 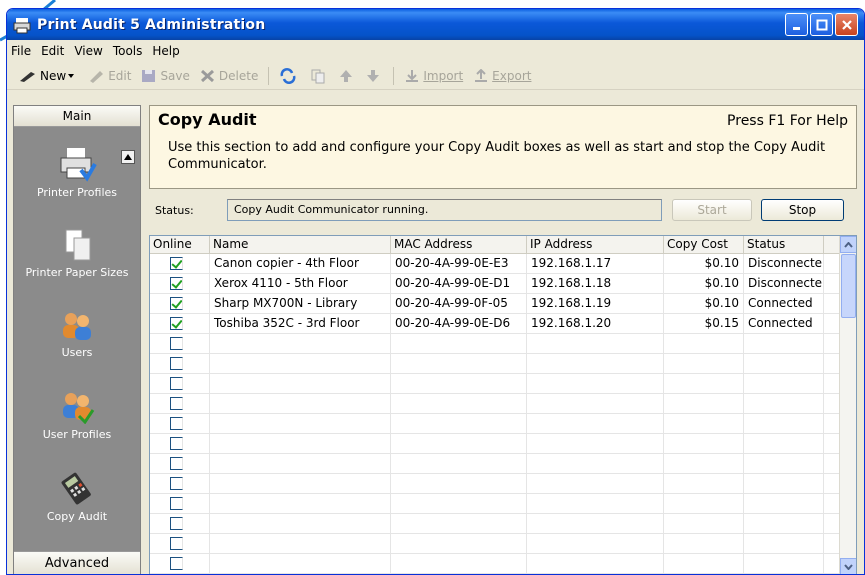 What do you see at coordinates (77, 562) in the screenshot?
I see `nav-section-advanced: Advanced` at bounding box center [77, 562].